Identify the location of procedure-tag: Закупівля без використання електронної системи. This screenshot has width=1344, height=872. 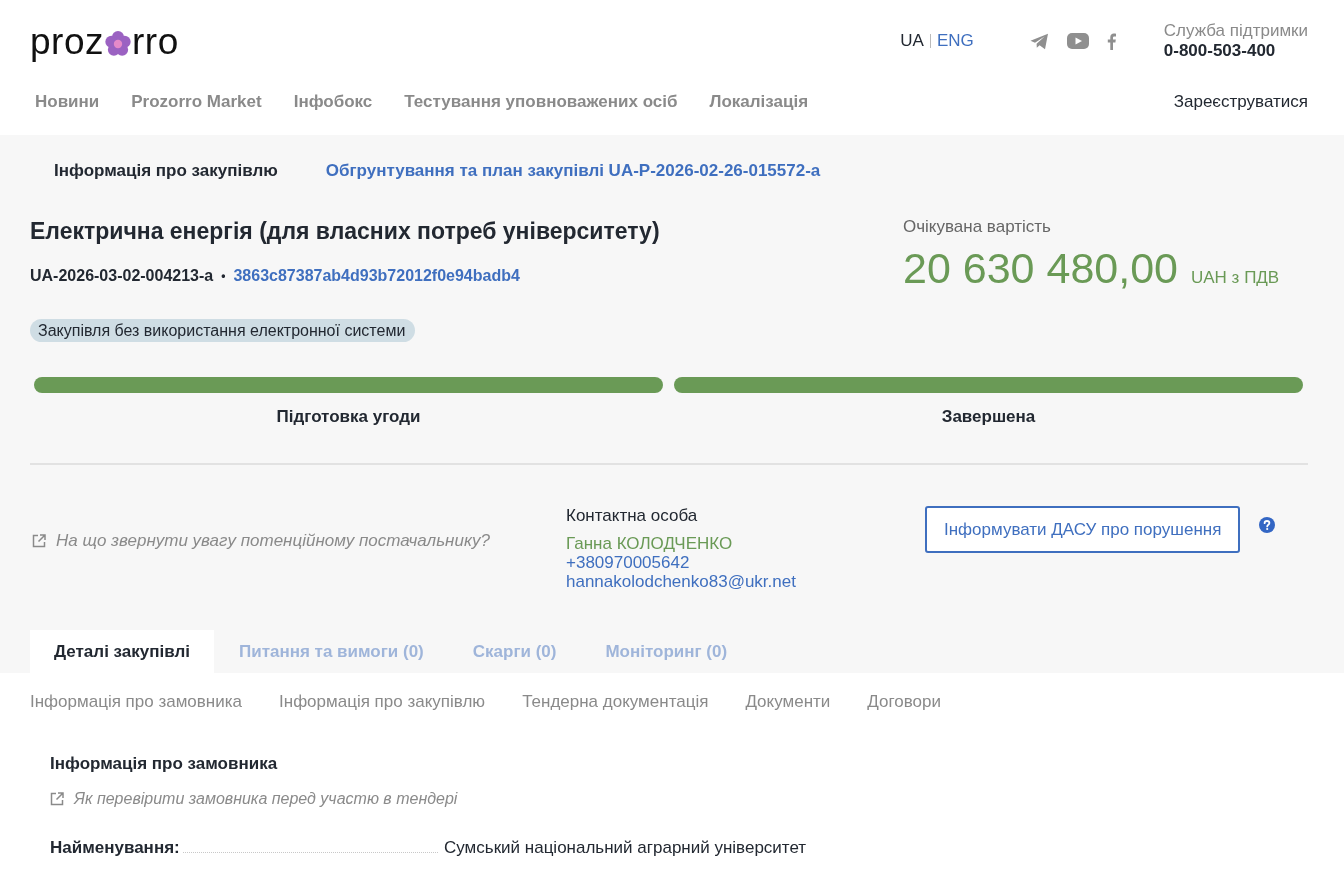
(223, 330).